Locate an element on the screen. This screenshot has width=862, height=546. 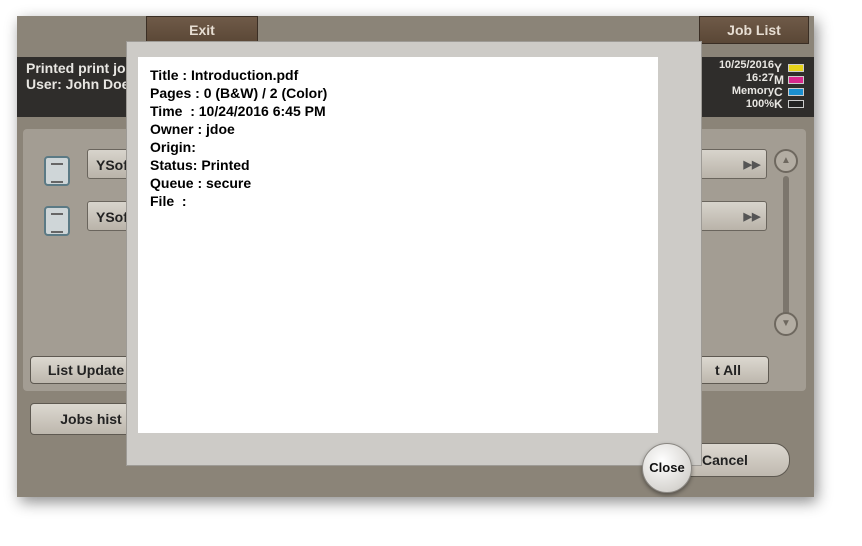
scroll-down-icon: ▼ is located at coordinates (786, 324).